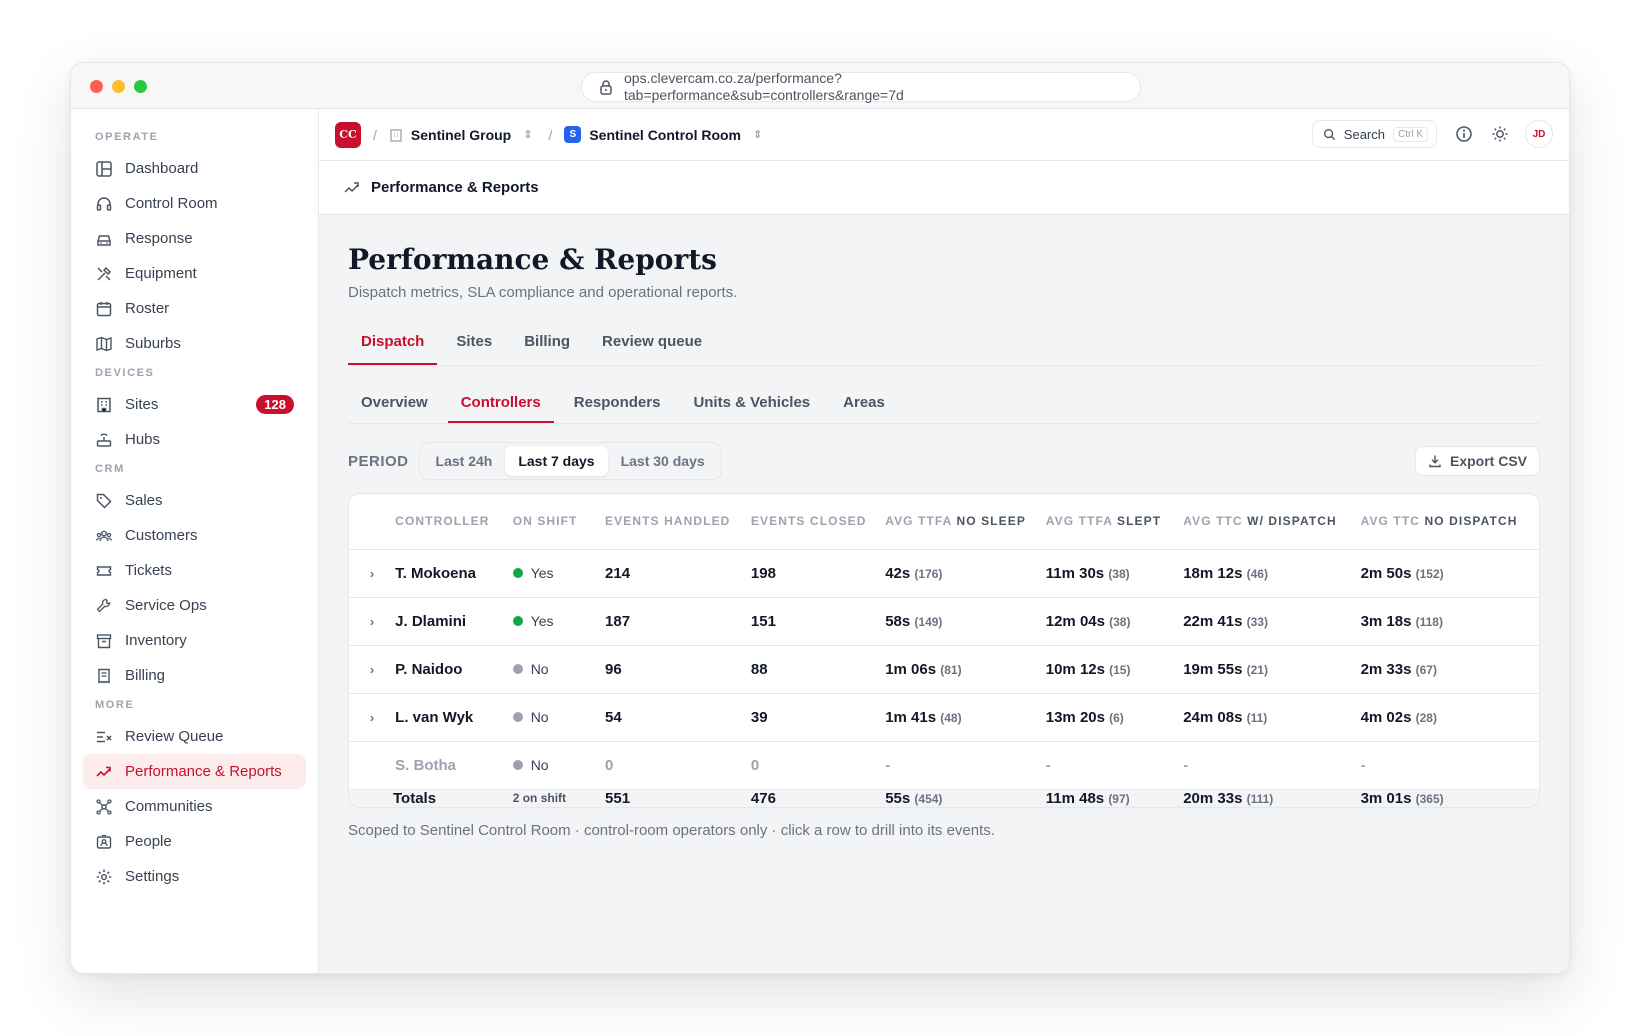  Describe the element at coordinates (464, 461) in the screenshot. I see `period-option: Last 24h` at that location.